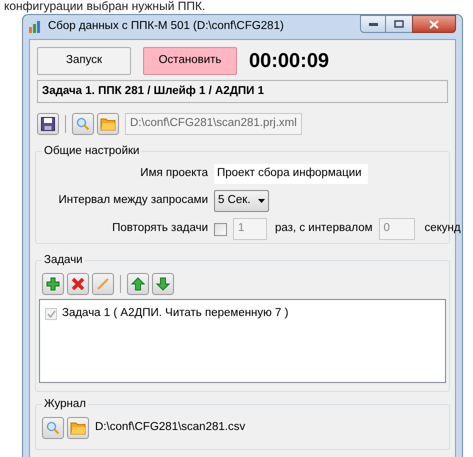 The height and width of the screenshot is (457, 473). I want to click on minimize-icon, so click(373, 24).